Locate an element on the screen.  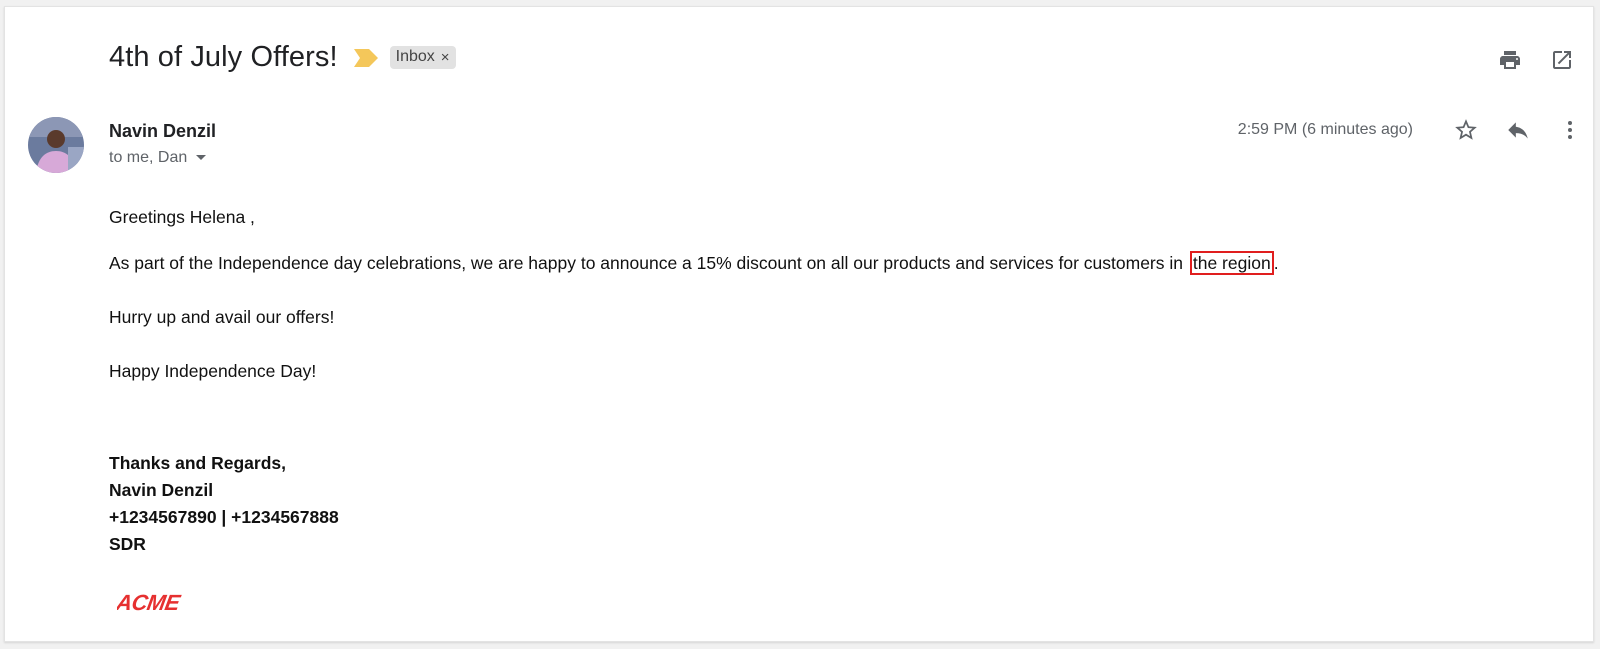
star-icon is located at coordinates (1466, 130).